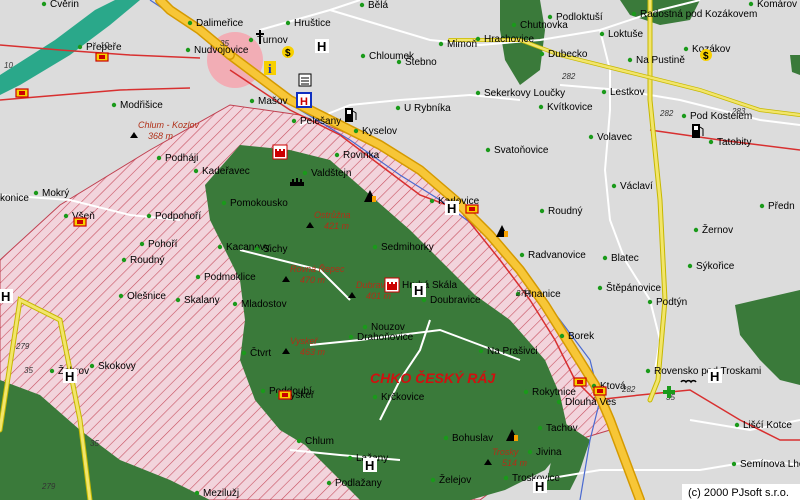 This screenshot has height=500, width=800. I want to click on town-label-naprasivci: Na Prašivci, so click(512, 351).